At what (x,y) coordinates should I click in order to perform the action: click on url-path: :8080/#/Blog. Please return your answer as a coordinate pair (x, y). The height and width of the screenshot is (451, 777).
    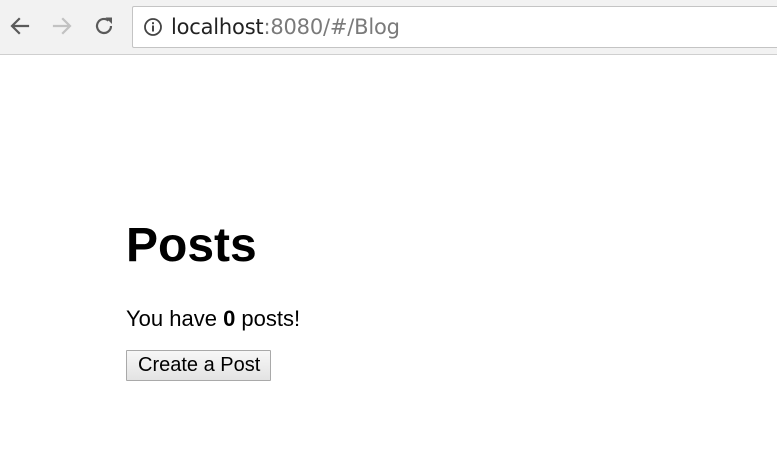
    Looking at the image, I should click on (331, 27).